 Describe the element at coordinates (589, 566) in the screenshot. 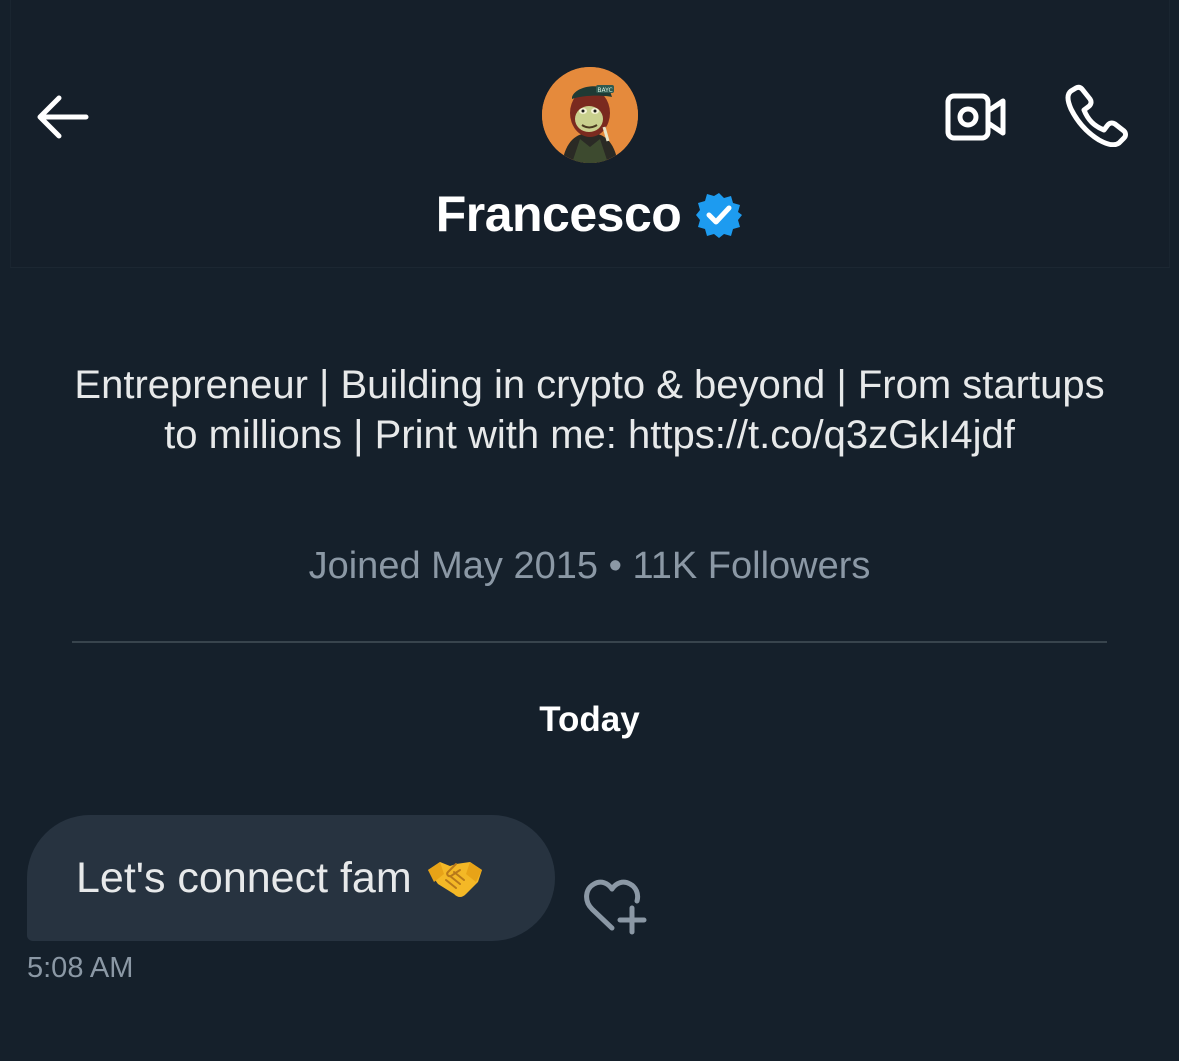

I see `profile-meta: Joined May 2015 • 11K Followers` at that location.